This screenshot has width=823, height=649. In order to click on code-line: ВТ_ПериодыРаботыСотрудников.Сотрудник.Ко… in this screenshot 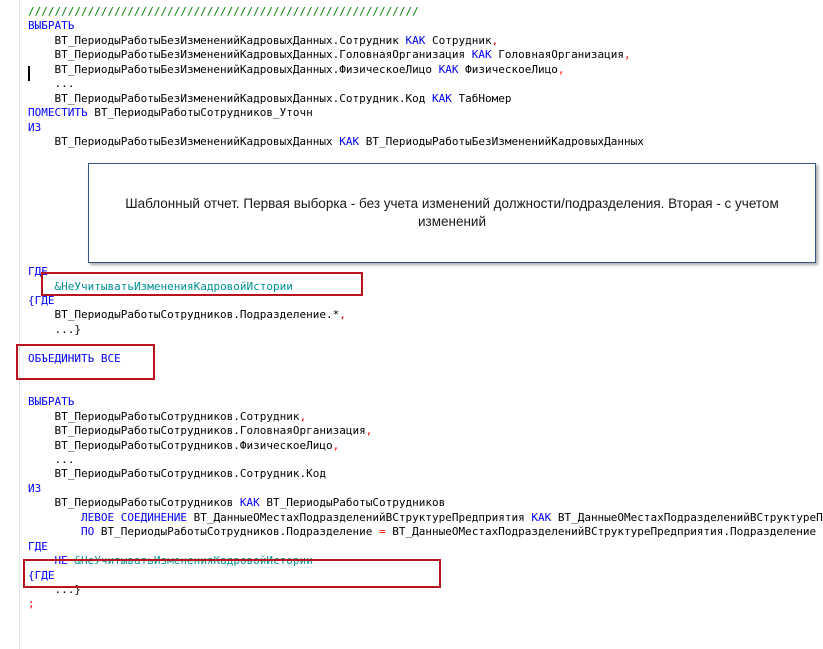, I will do `click(177, 474)`.